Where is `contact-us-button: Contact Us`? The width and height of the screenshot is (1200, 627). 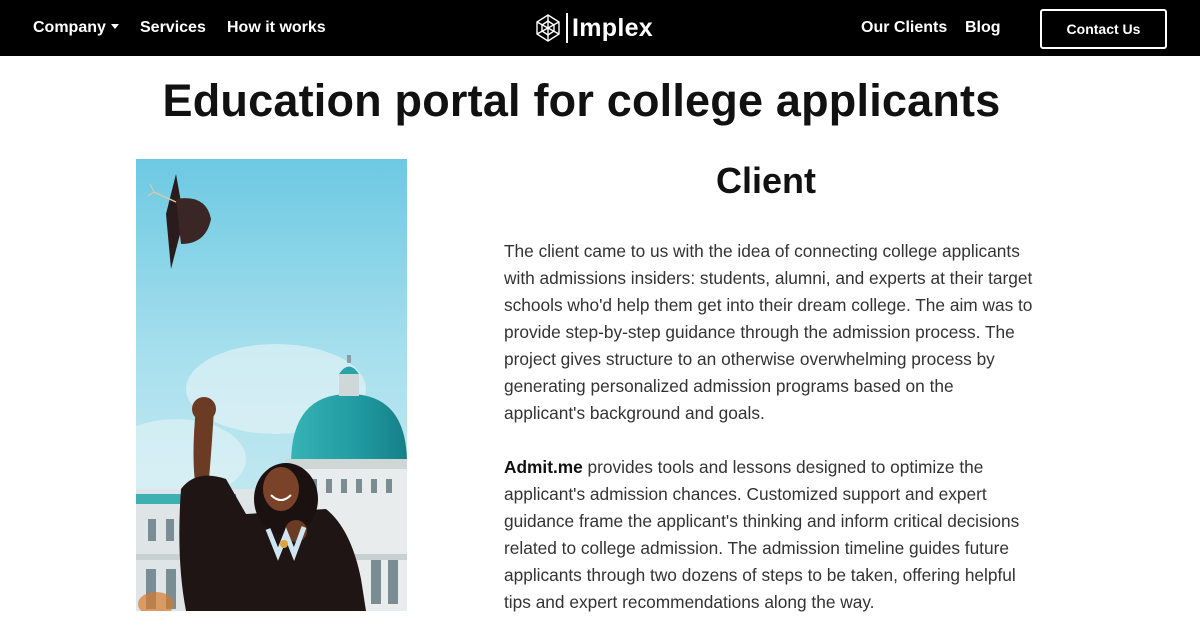
contact-us-button: Contact Us is located at coordinates (1103, 29).